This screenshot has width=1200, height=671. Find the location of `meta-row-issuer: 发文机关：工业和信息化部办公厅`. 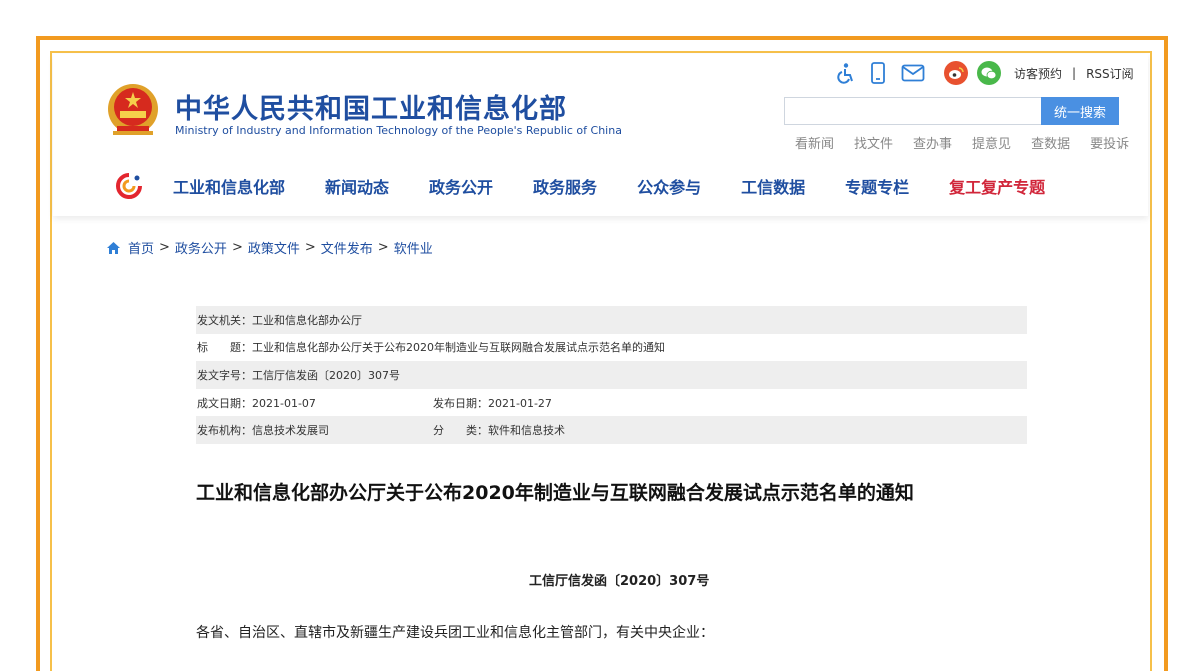

meta-row-issuer: 发文机关：工业和信息化部办公厅 is located at coordinates (611, 320).